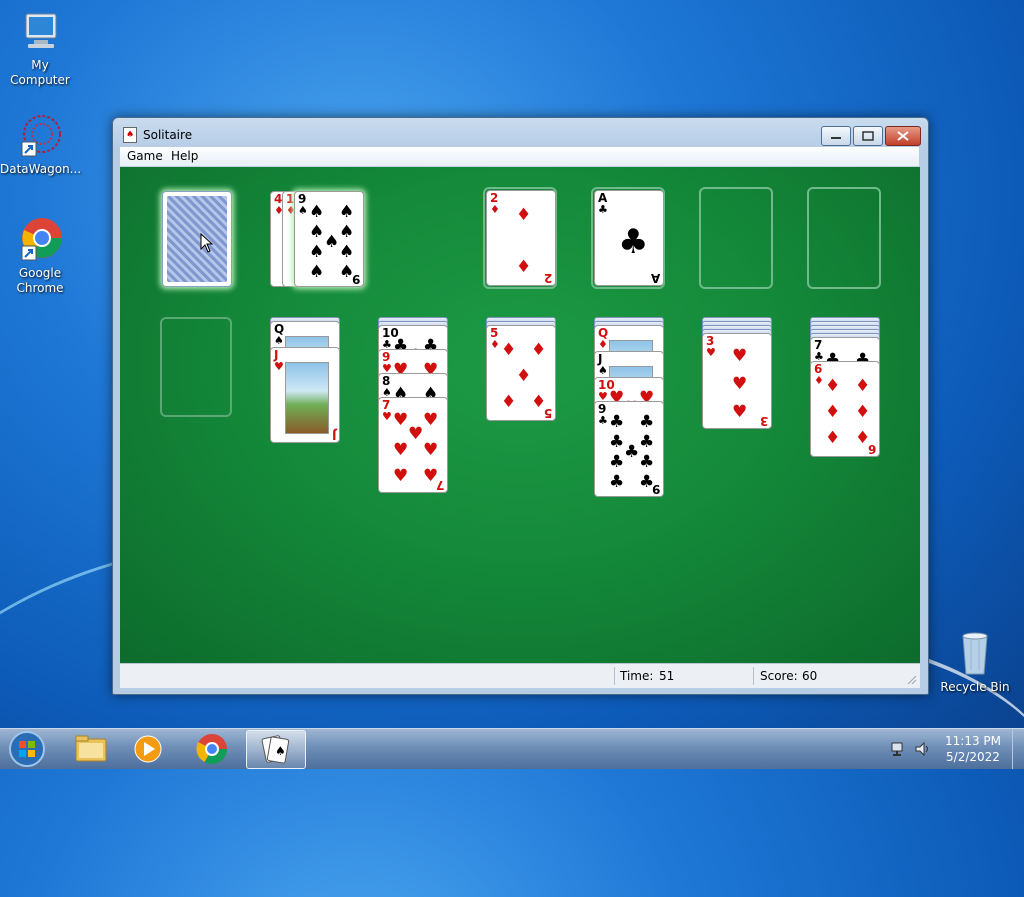  I want to click on card-rank-bottom: 2, so click(547, 278).